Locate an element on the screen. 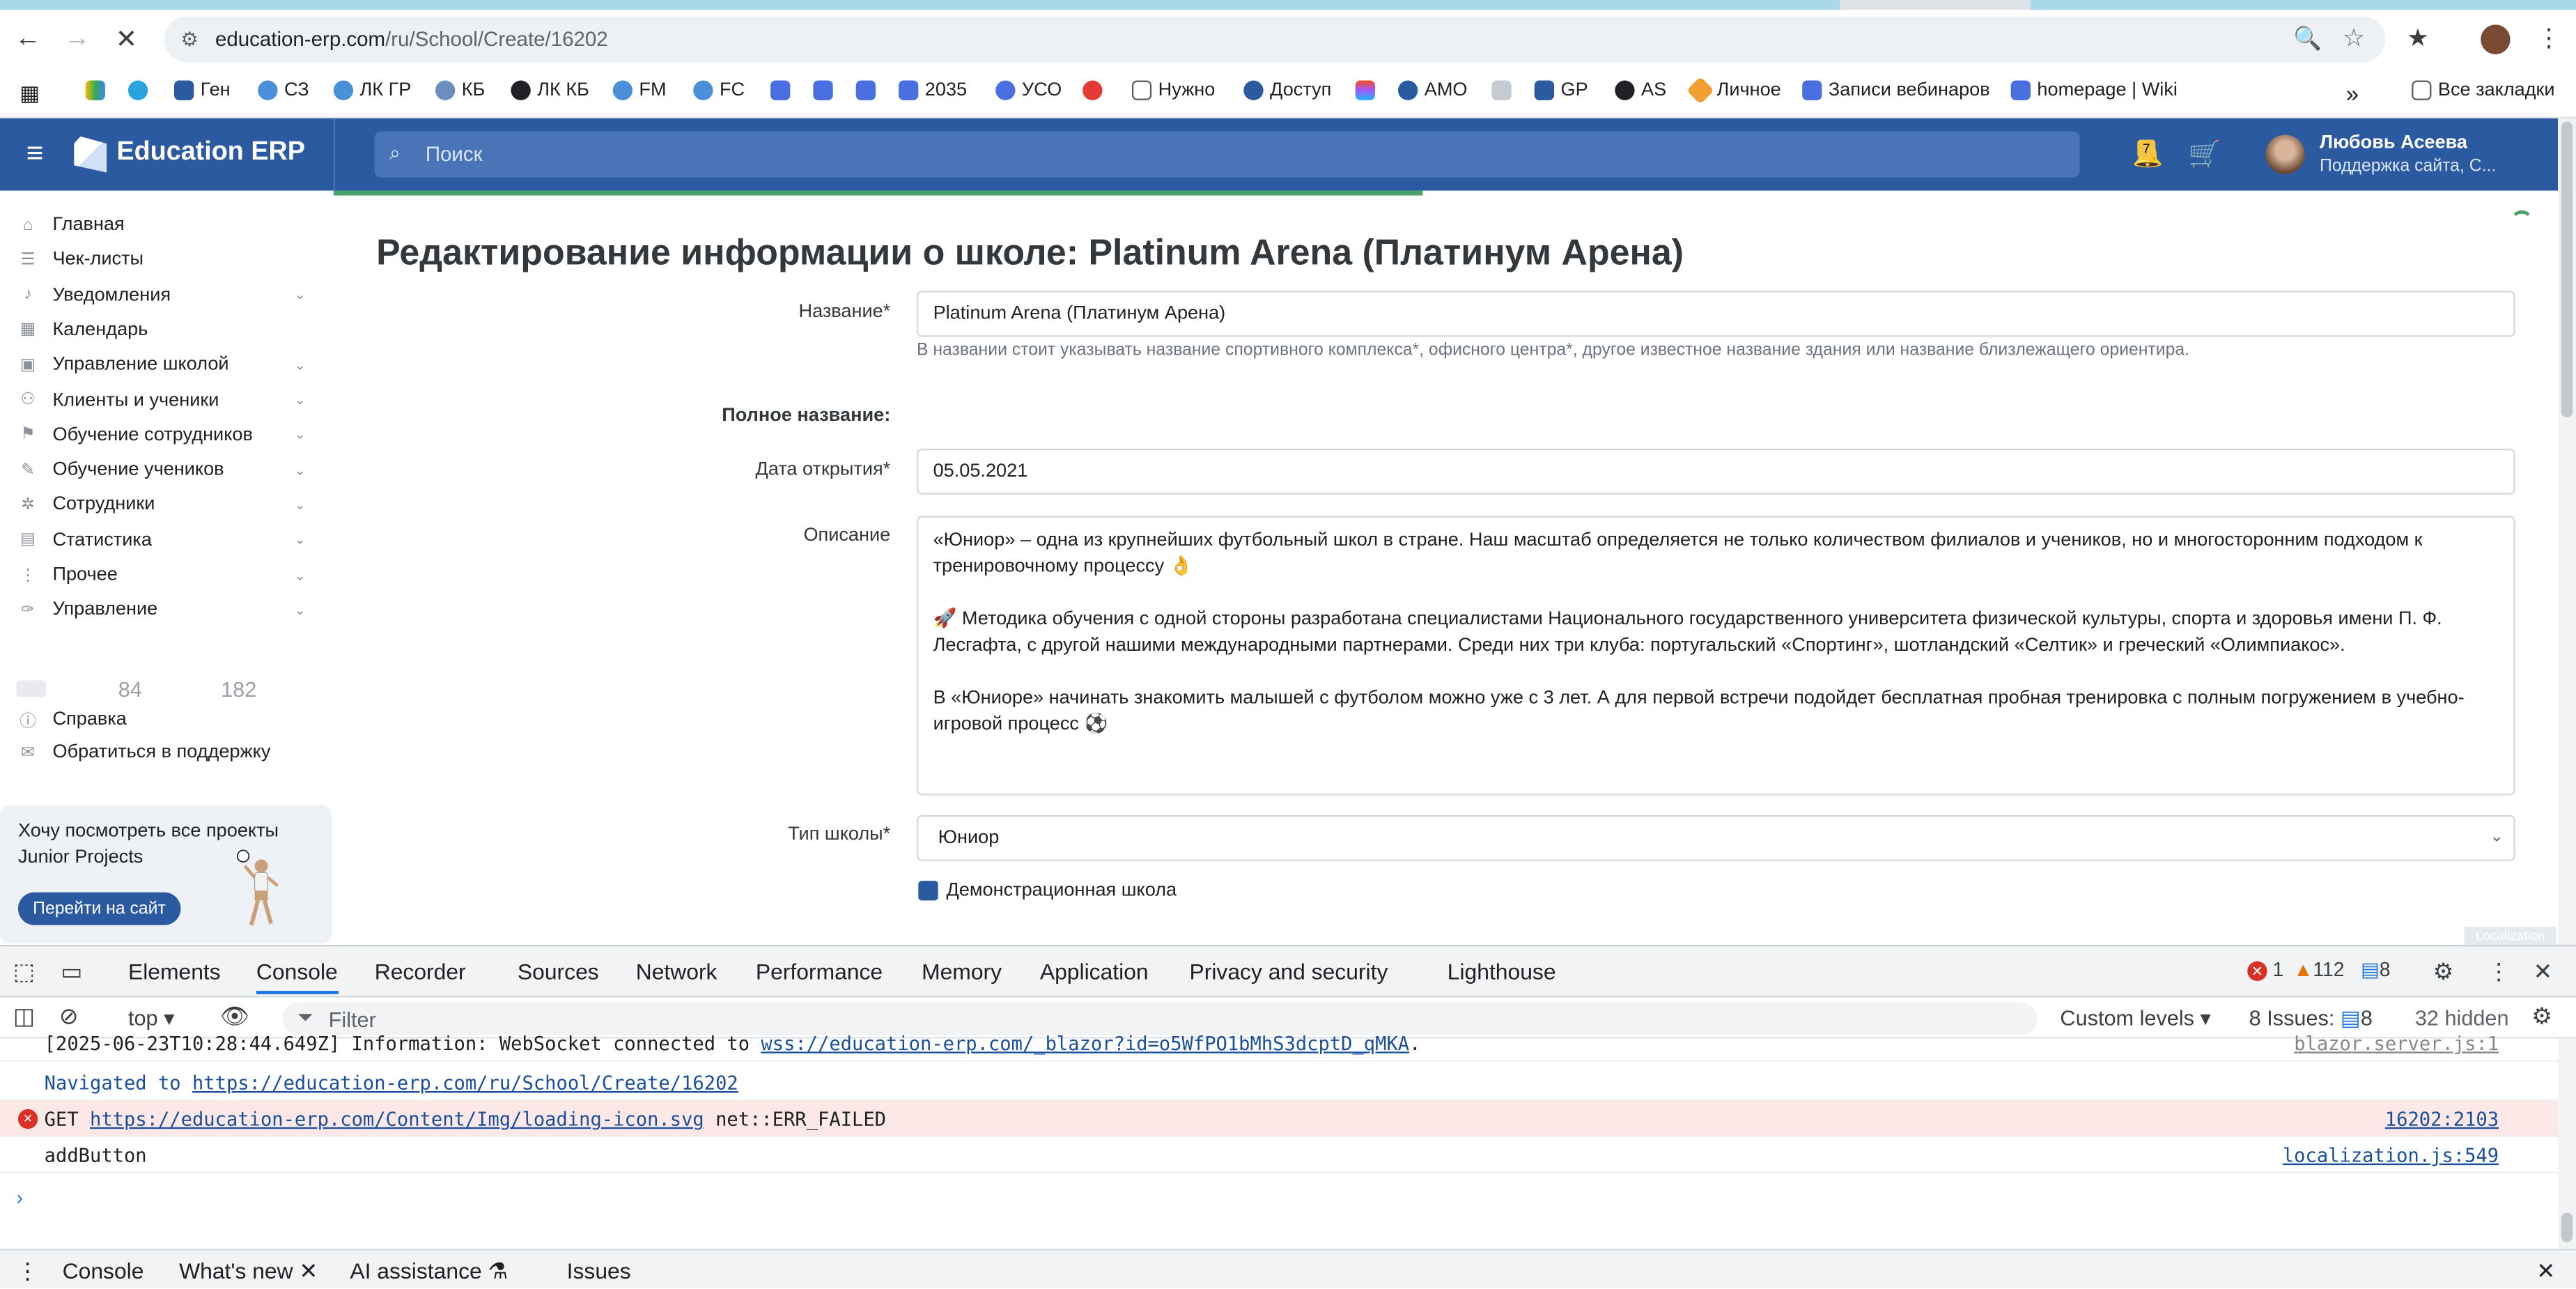 The width and height of the screenshot is (2576, 1289). bookmark-icon-a is located at coordinates (780, 90).